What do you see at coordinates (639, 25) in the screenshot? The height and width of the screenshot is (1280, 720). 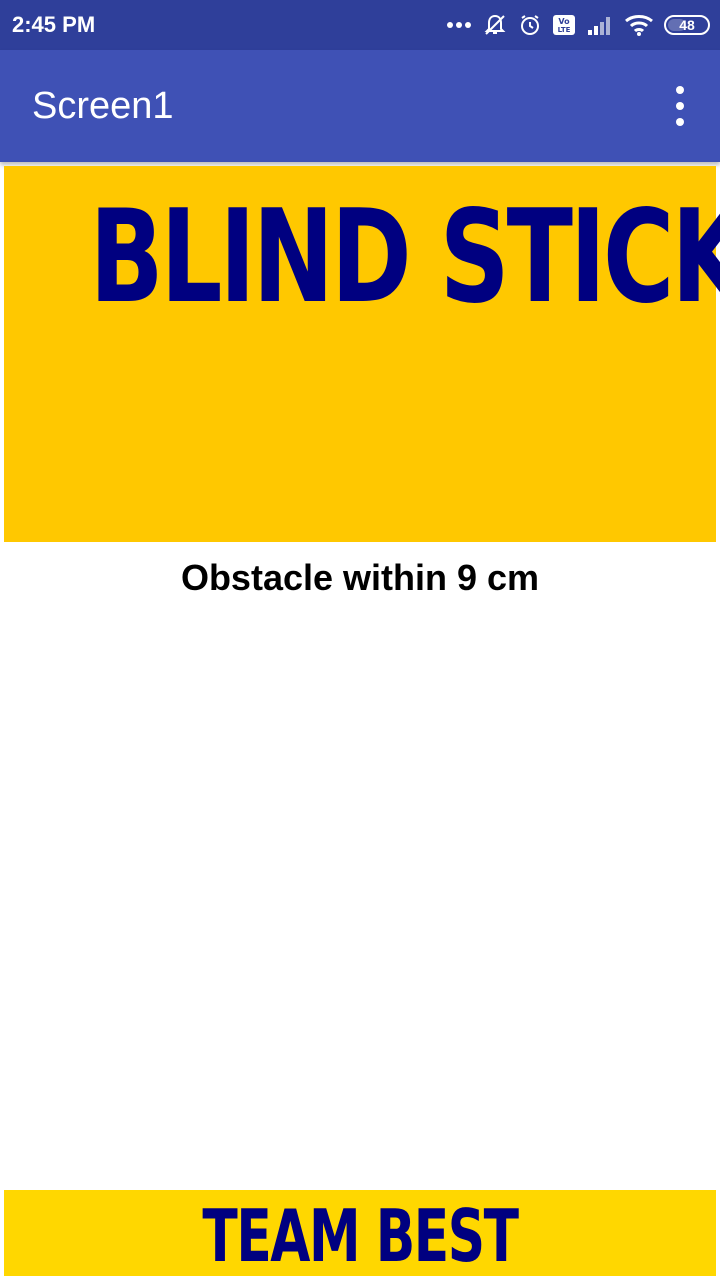 I see `wifi-icon` at bounding box center [639, 25].